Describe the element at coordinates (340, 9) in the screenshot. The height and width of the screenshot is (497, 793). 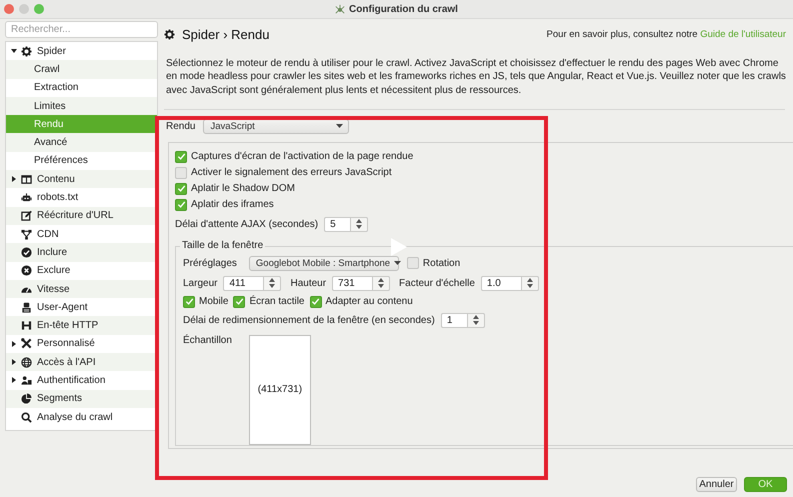
I see `spider-icon` at that location.